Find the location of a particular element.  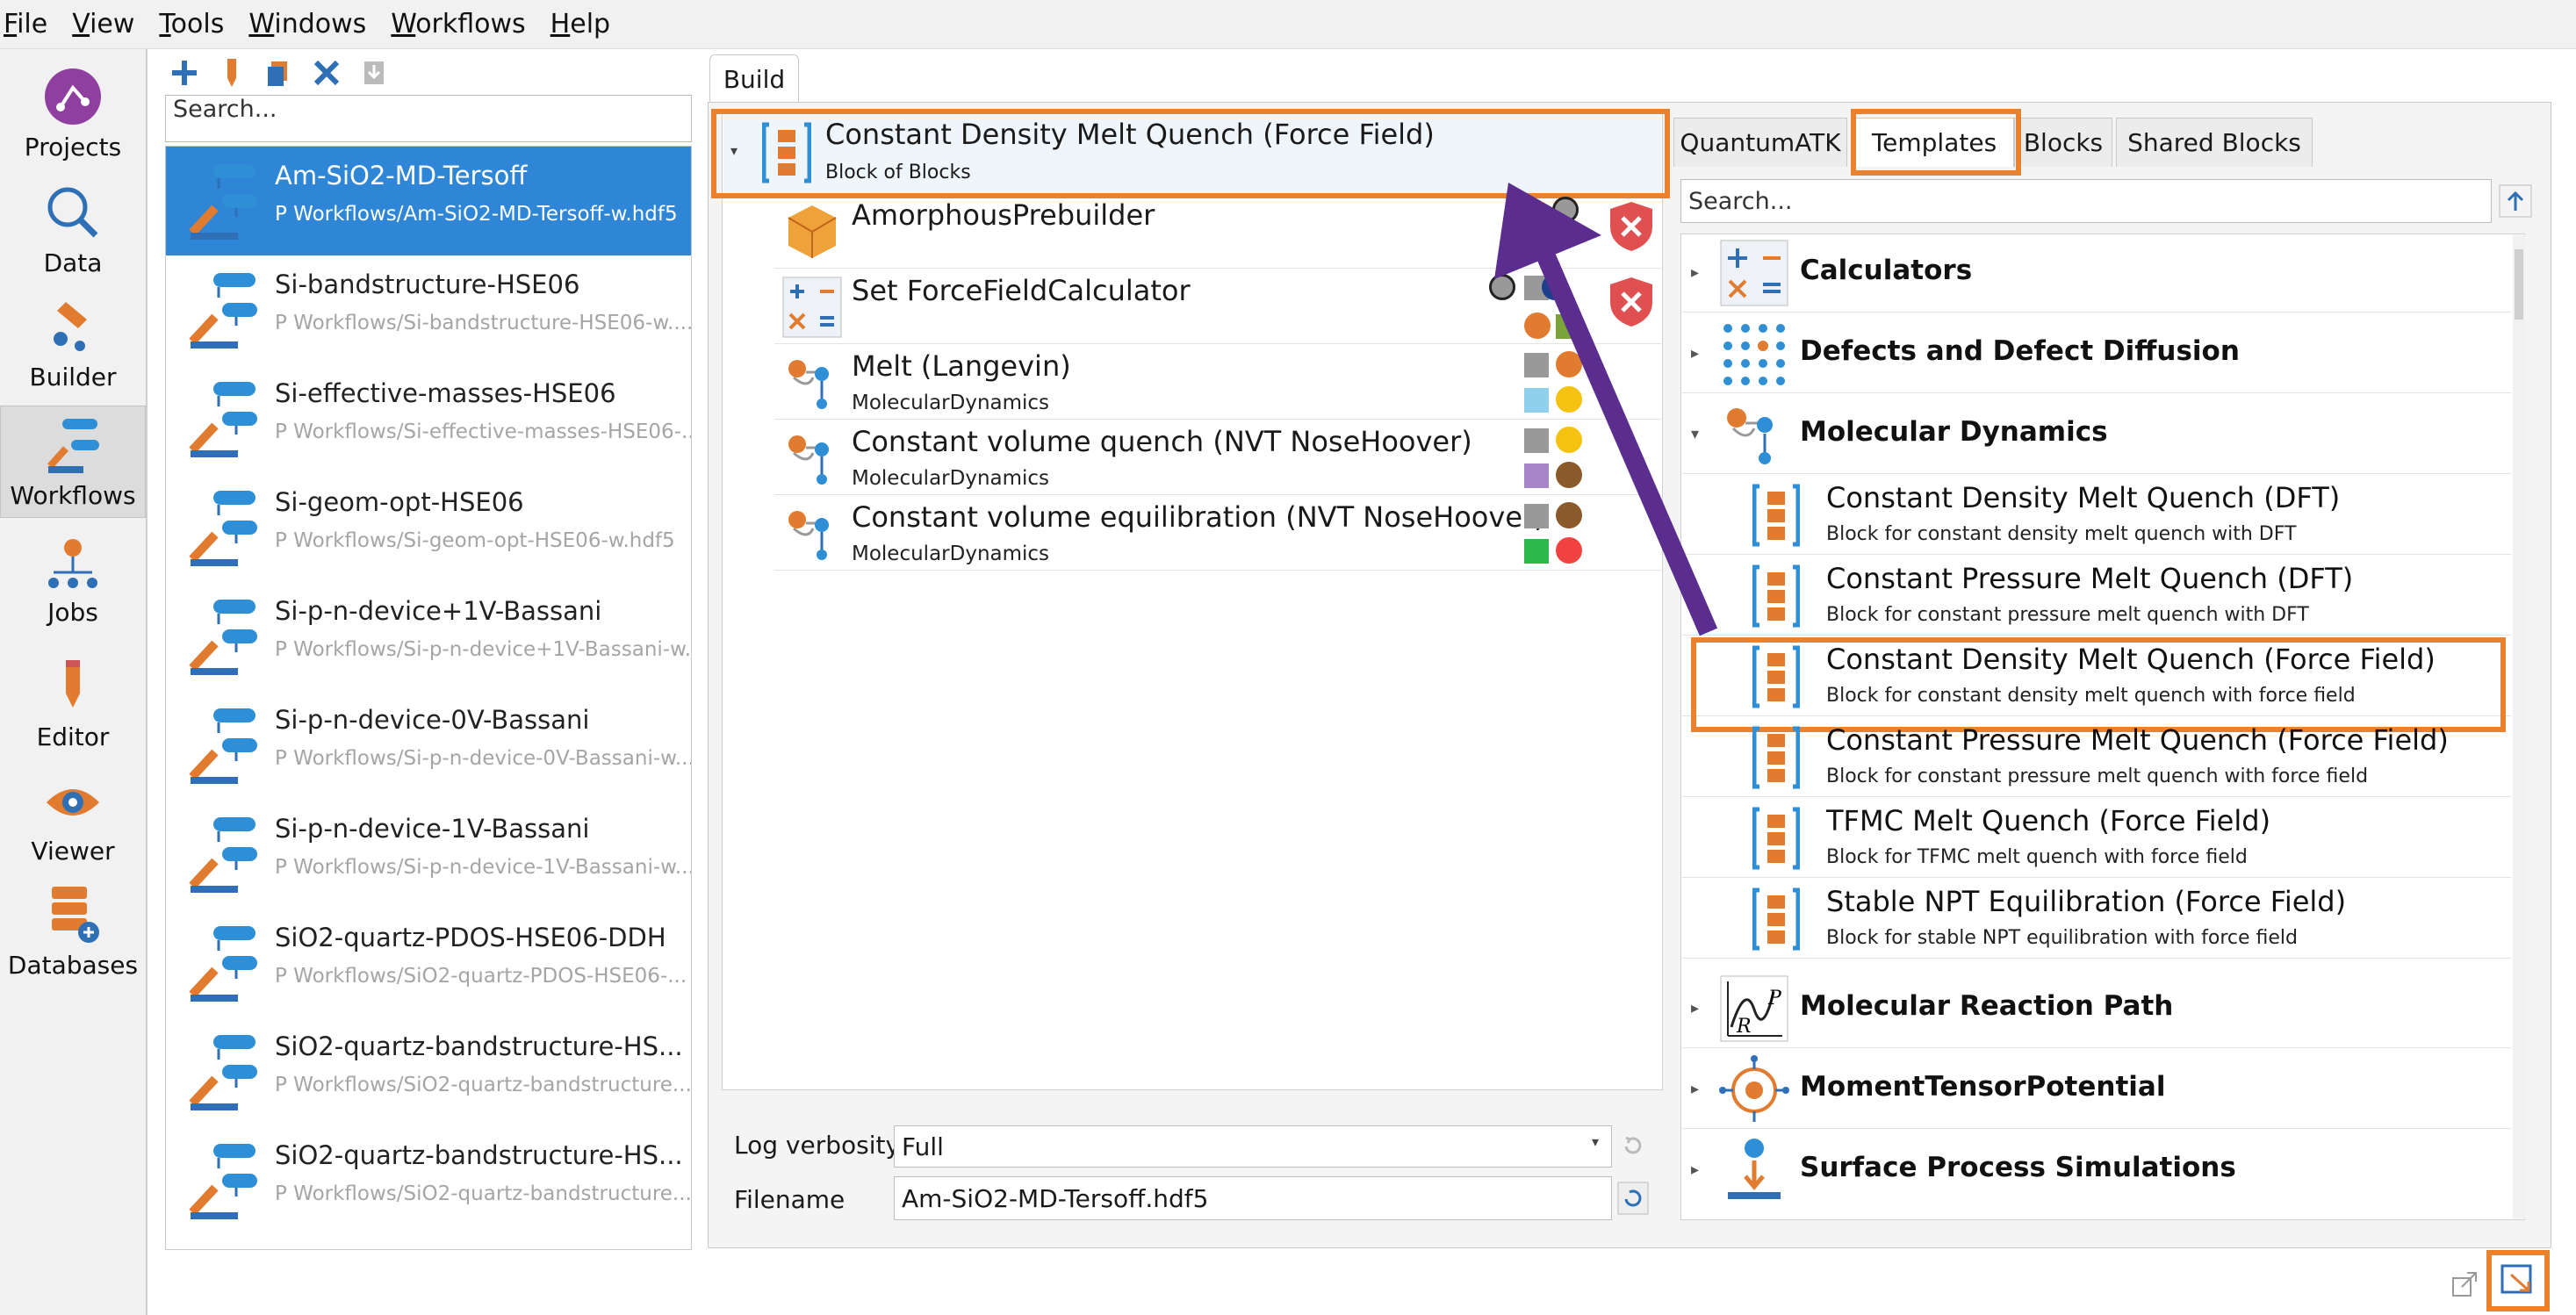

popout-icon is located at coordinates (2464, 1284).